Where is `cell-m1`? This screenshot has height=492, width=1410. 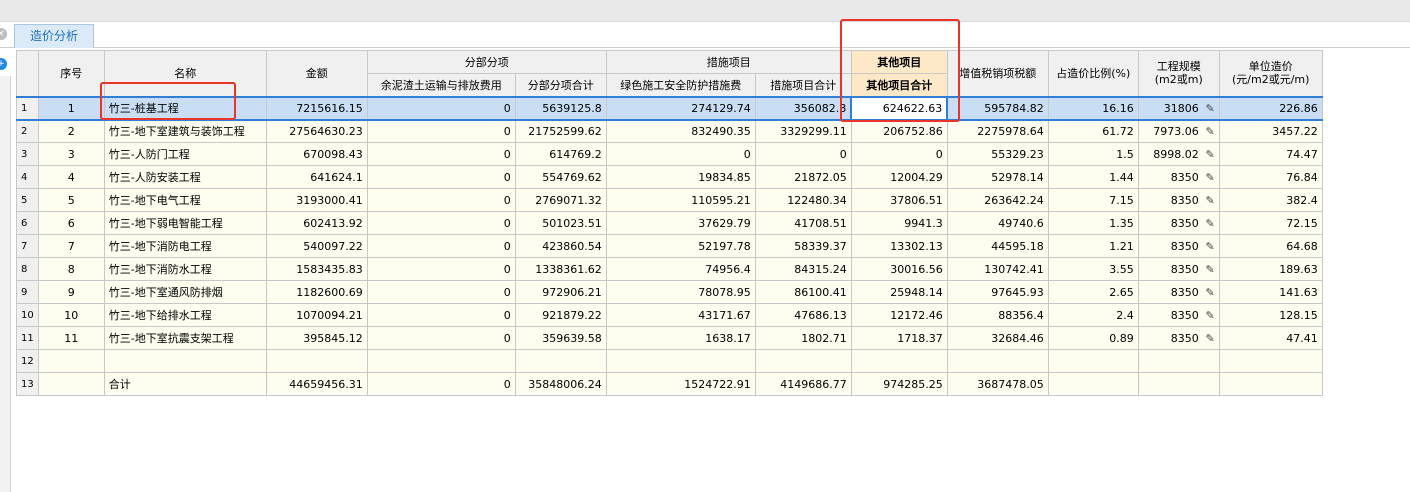
cell-m1 is located at coordinates (680, 361).